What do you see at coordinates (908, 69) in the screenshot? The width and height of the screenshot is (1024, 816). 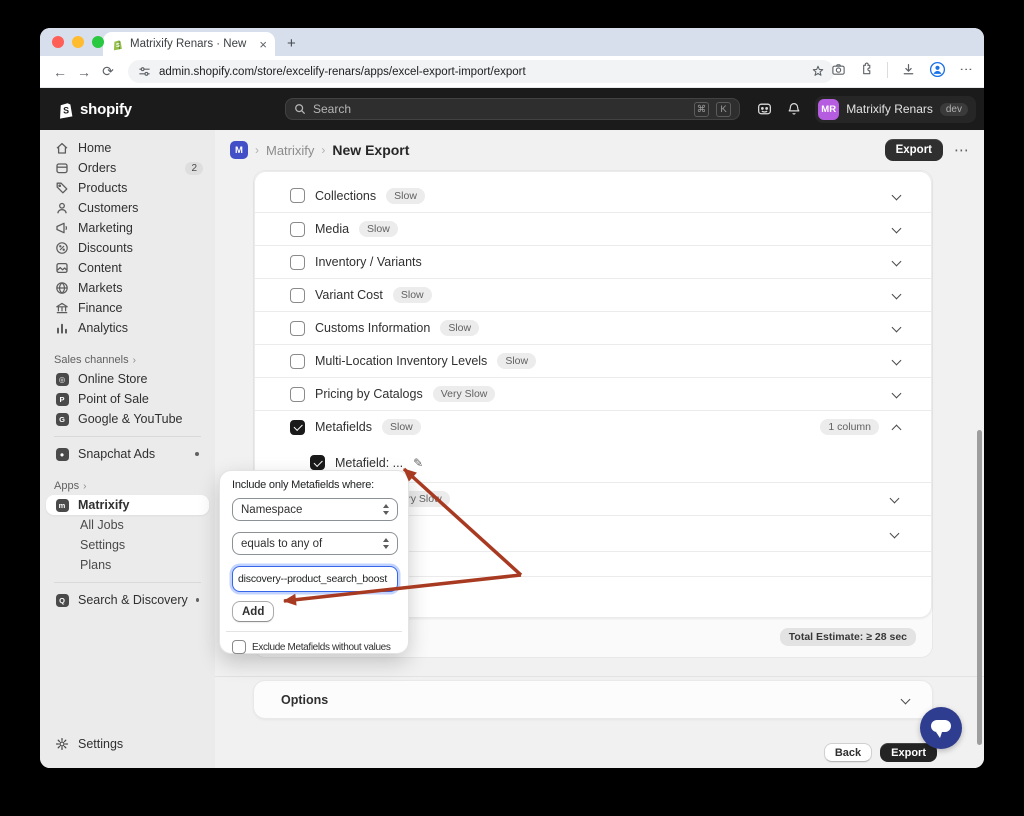 I see `download-icon` at bounding box center [908, 69].